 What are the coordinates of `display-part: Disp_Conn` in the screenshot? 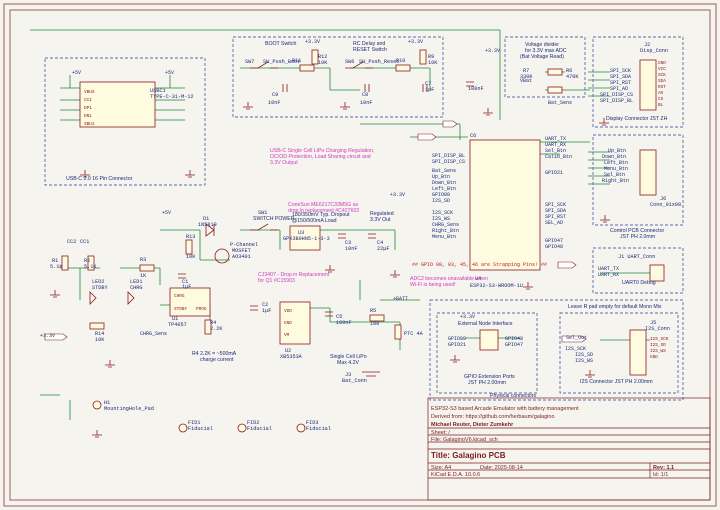 It's located at (654, 51).